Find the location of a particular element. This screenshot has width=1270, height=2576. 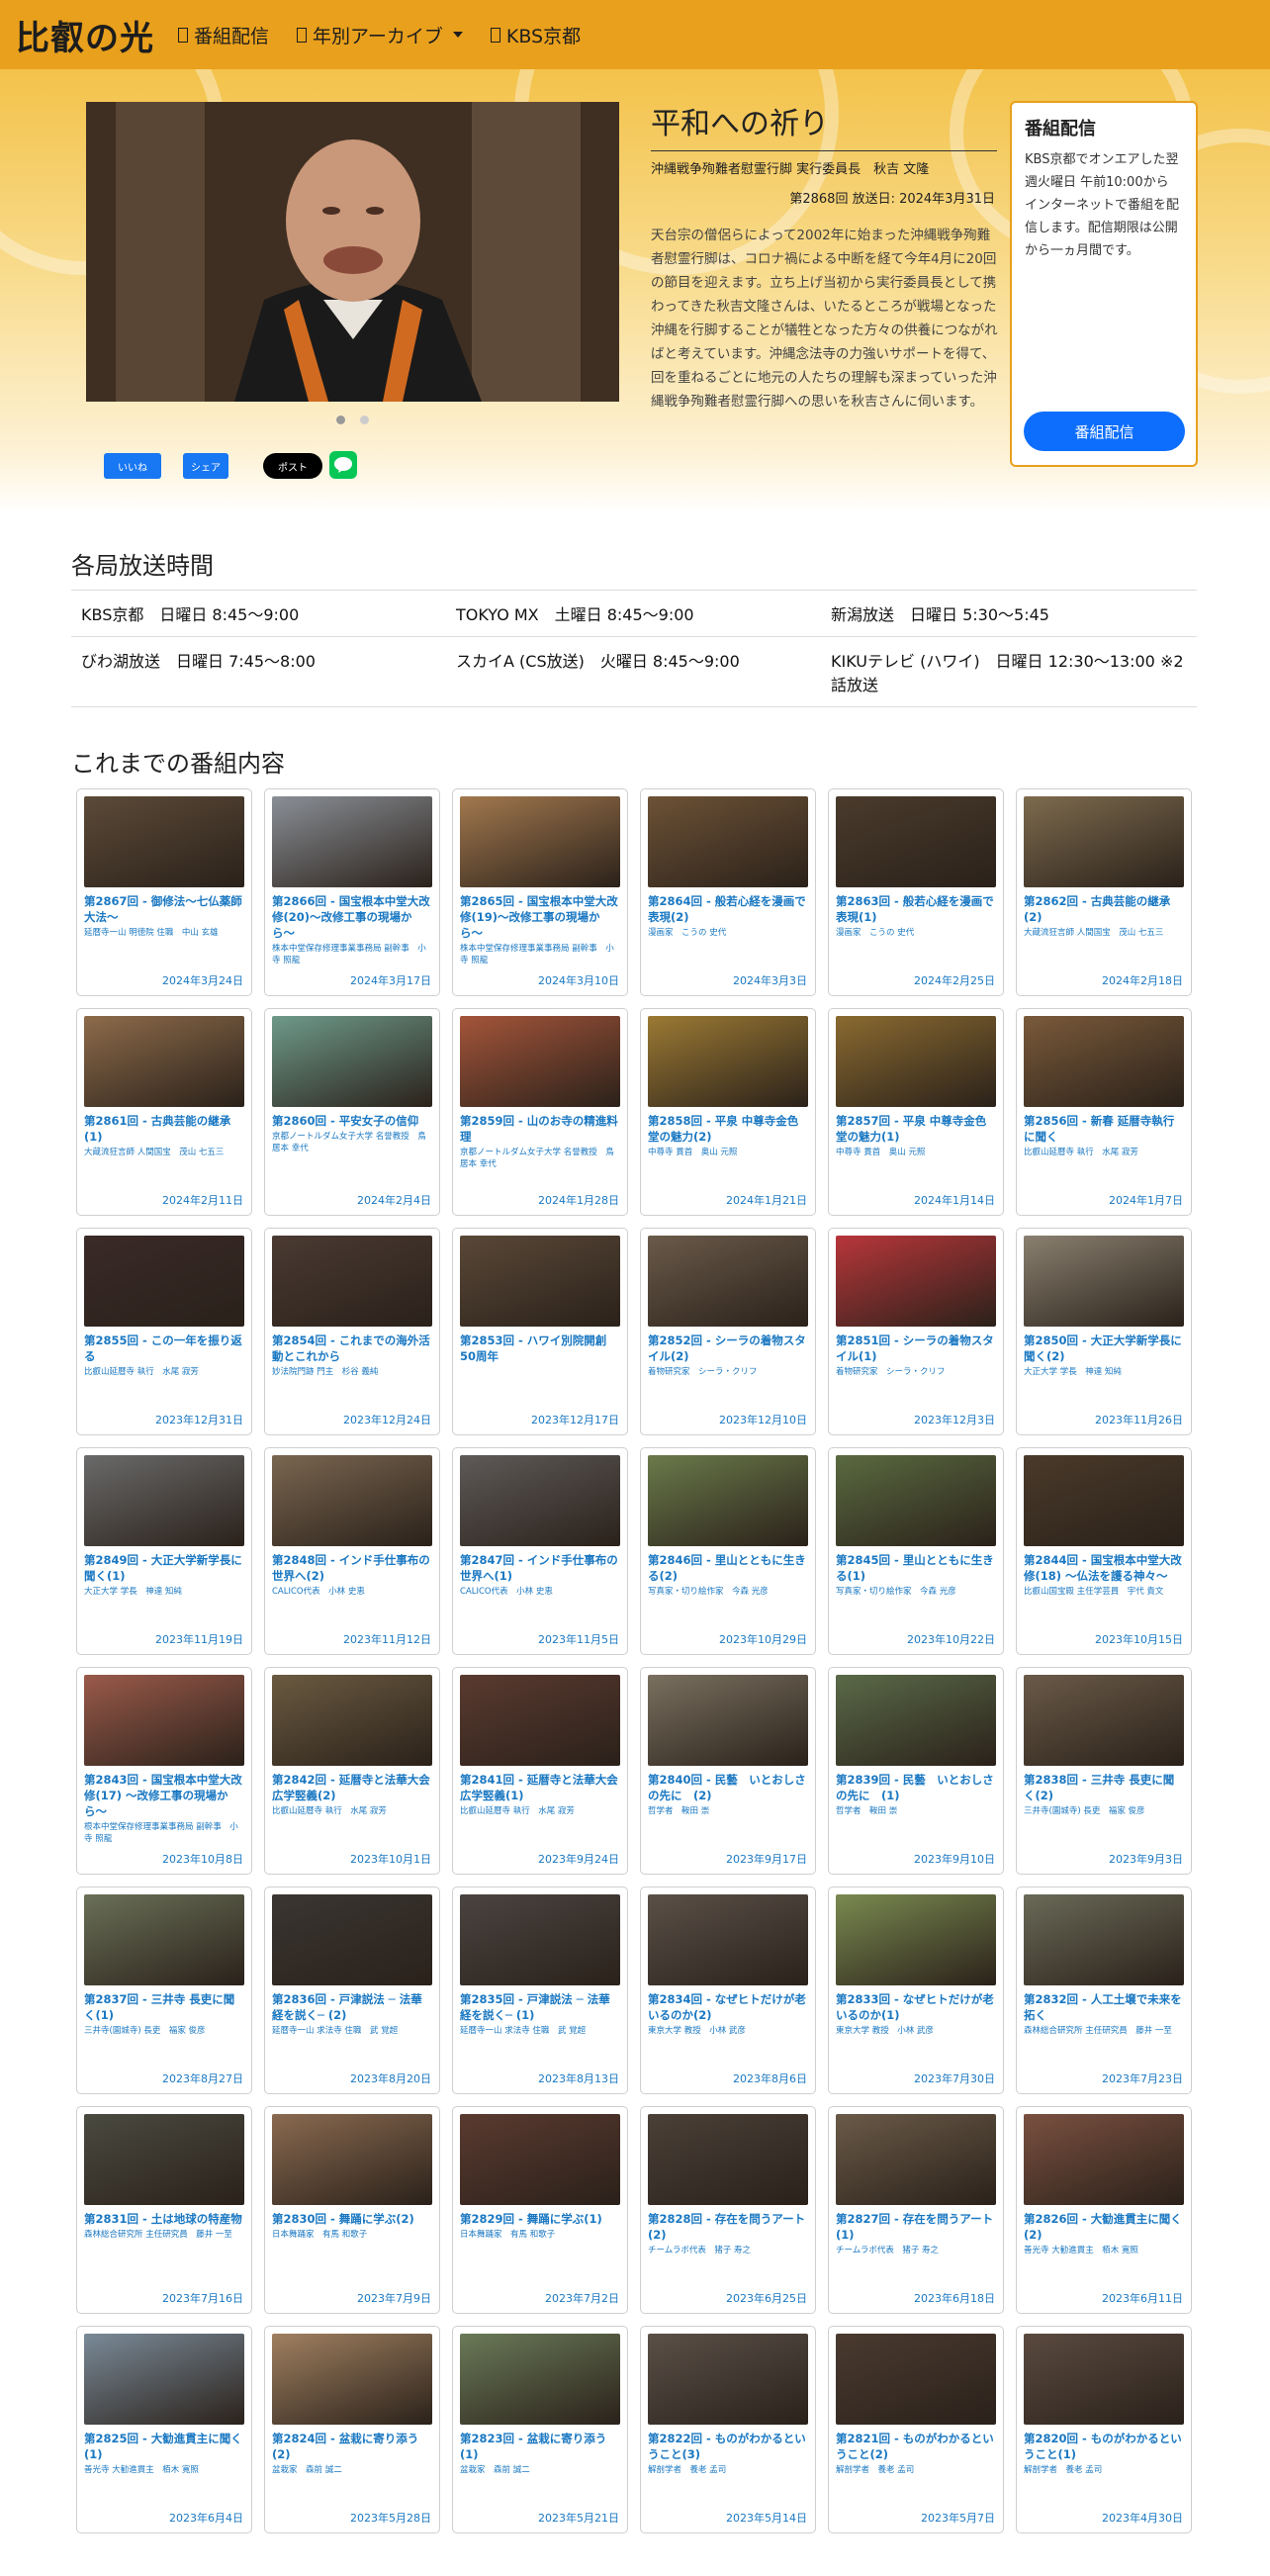

episode-title: 第2834回 - なぜヒトだけが老いるのか(2) is located at coordinates (728, 2007).